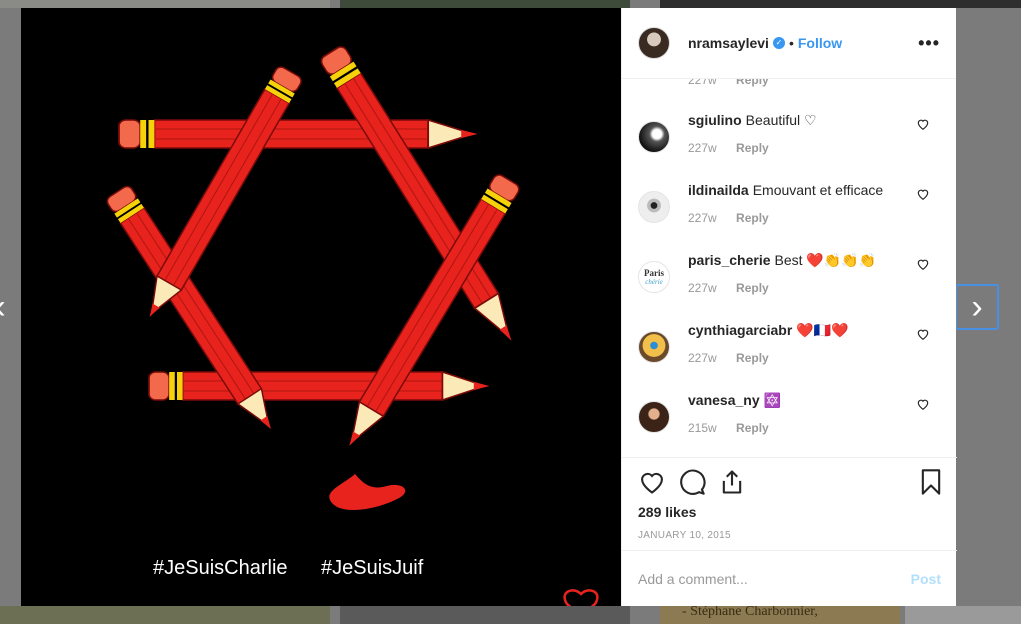 The height and width of the screenshot is (624, 1021). Describe the element at coordinates (778, 43) in the screenshot. I see `verified-badge-icon: ✓` at that location.